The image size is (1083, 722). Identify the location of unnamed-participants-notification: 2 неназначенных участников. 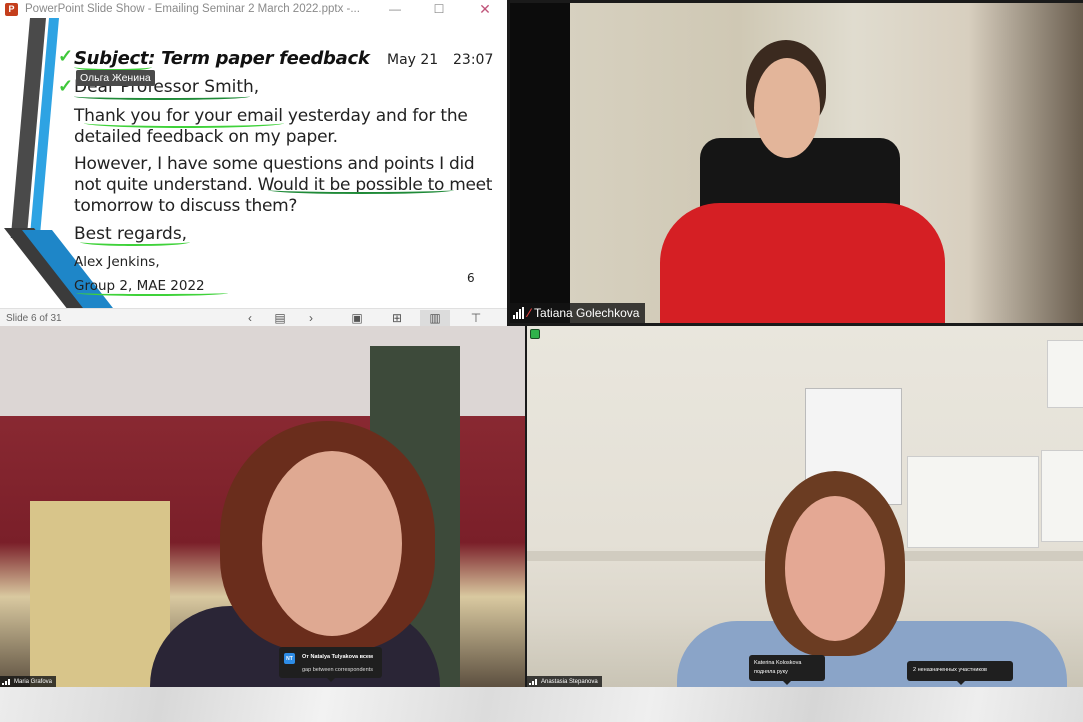
(960, 673).